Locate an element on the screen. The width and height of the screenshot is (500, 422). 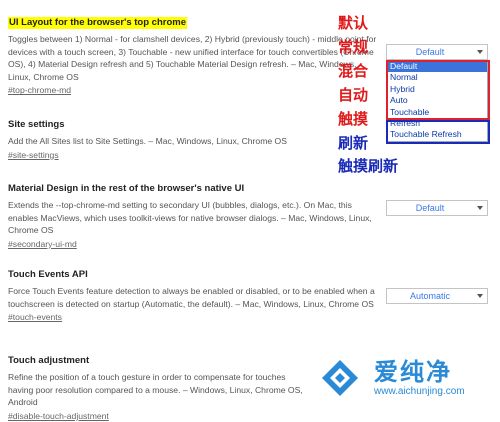
select-value: Automatic is located at coordinates (430, 296).